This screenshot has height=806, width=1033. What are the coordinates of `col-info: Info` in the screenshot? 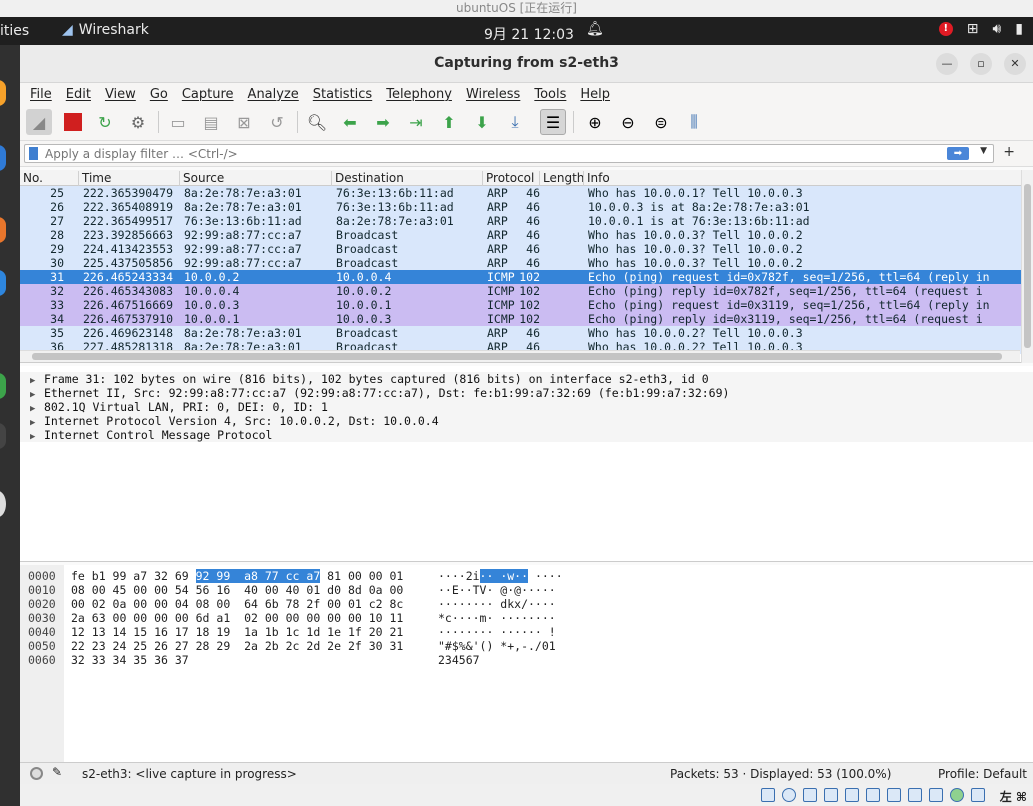 It's located at (596, 178).